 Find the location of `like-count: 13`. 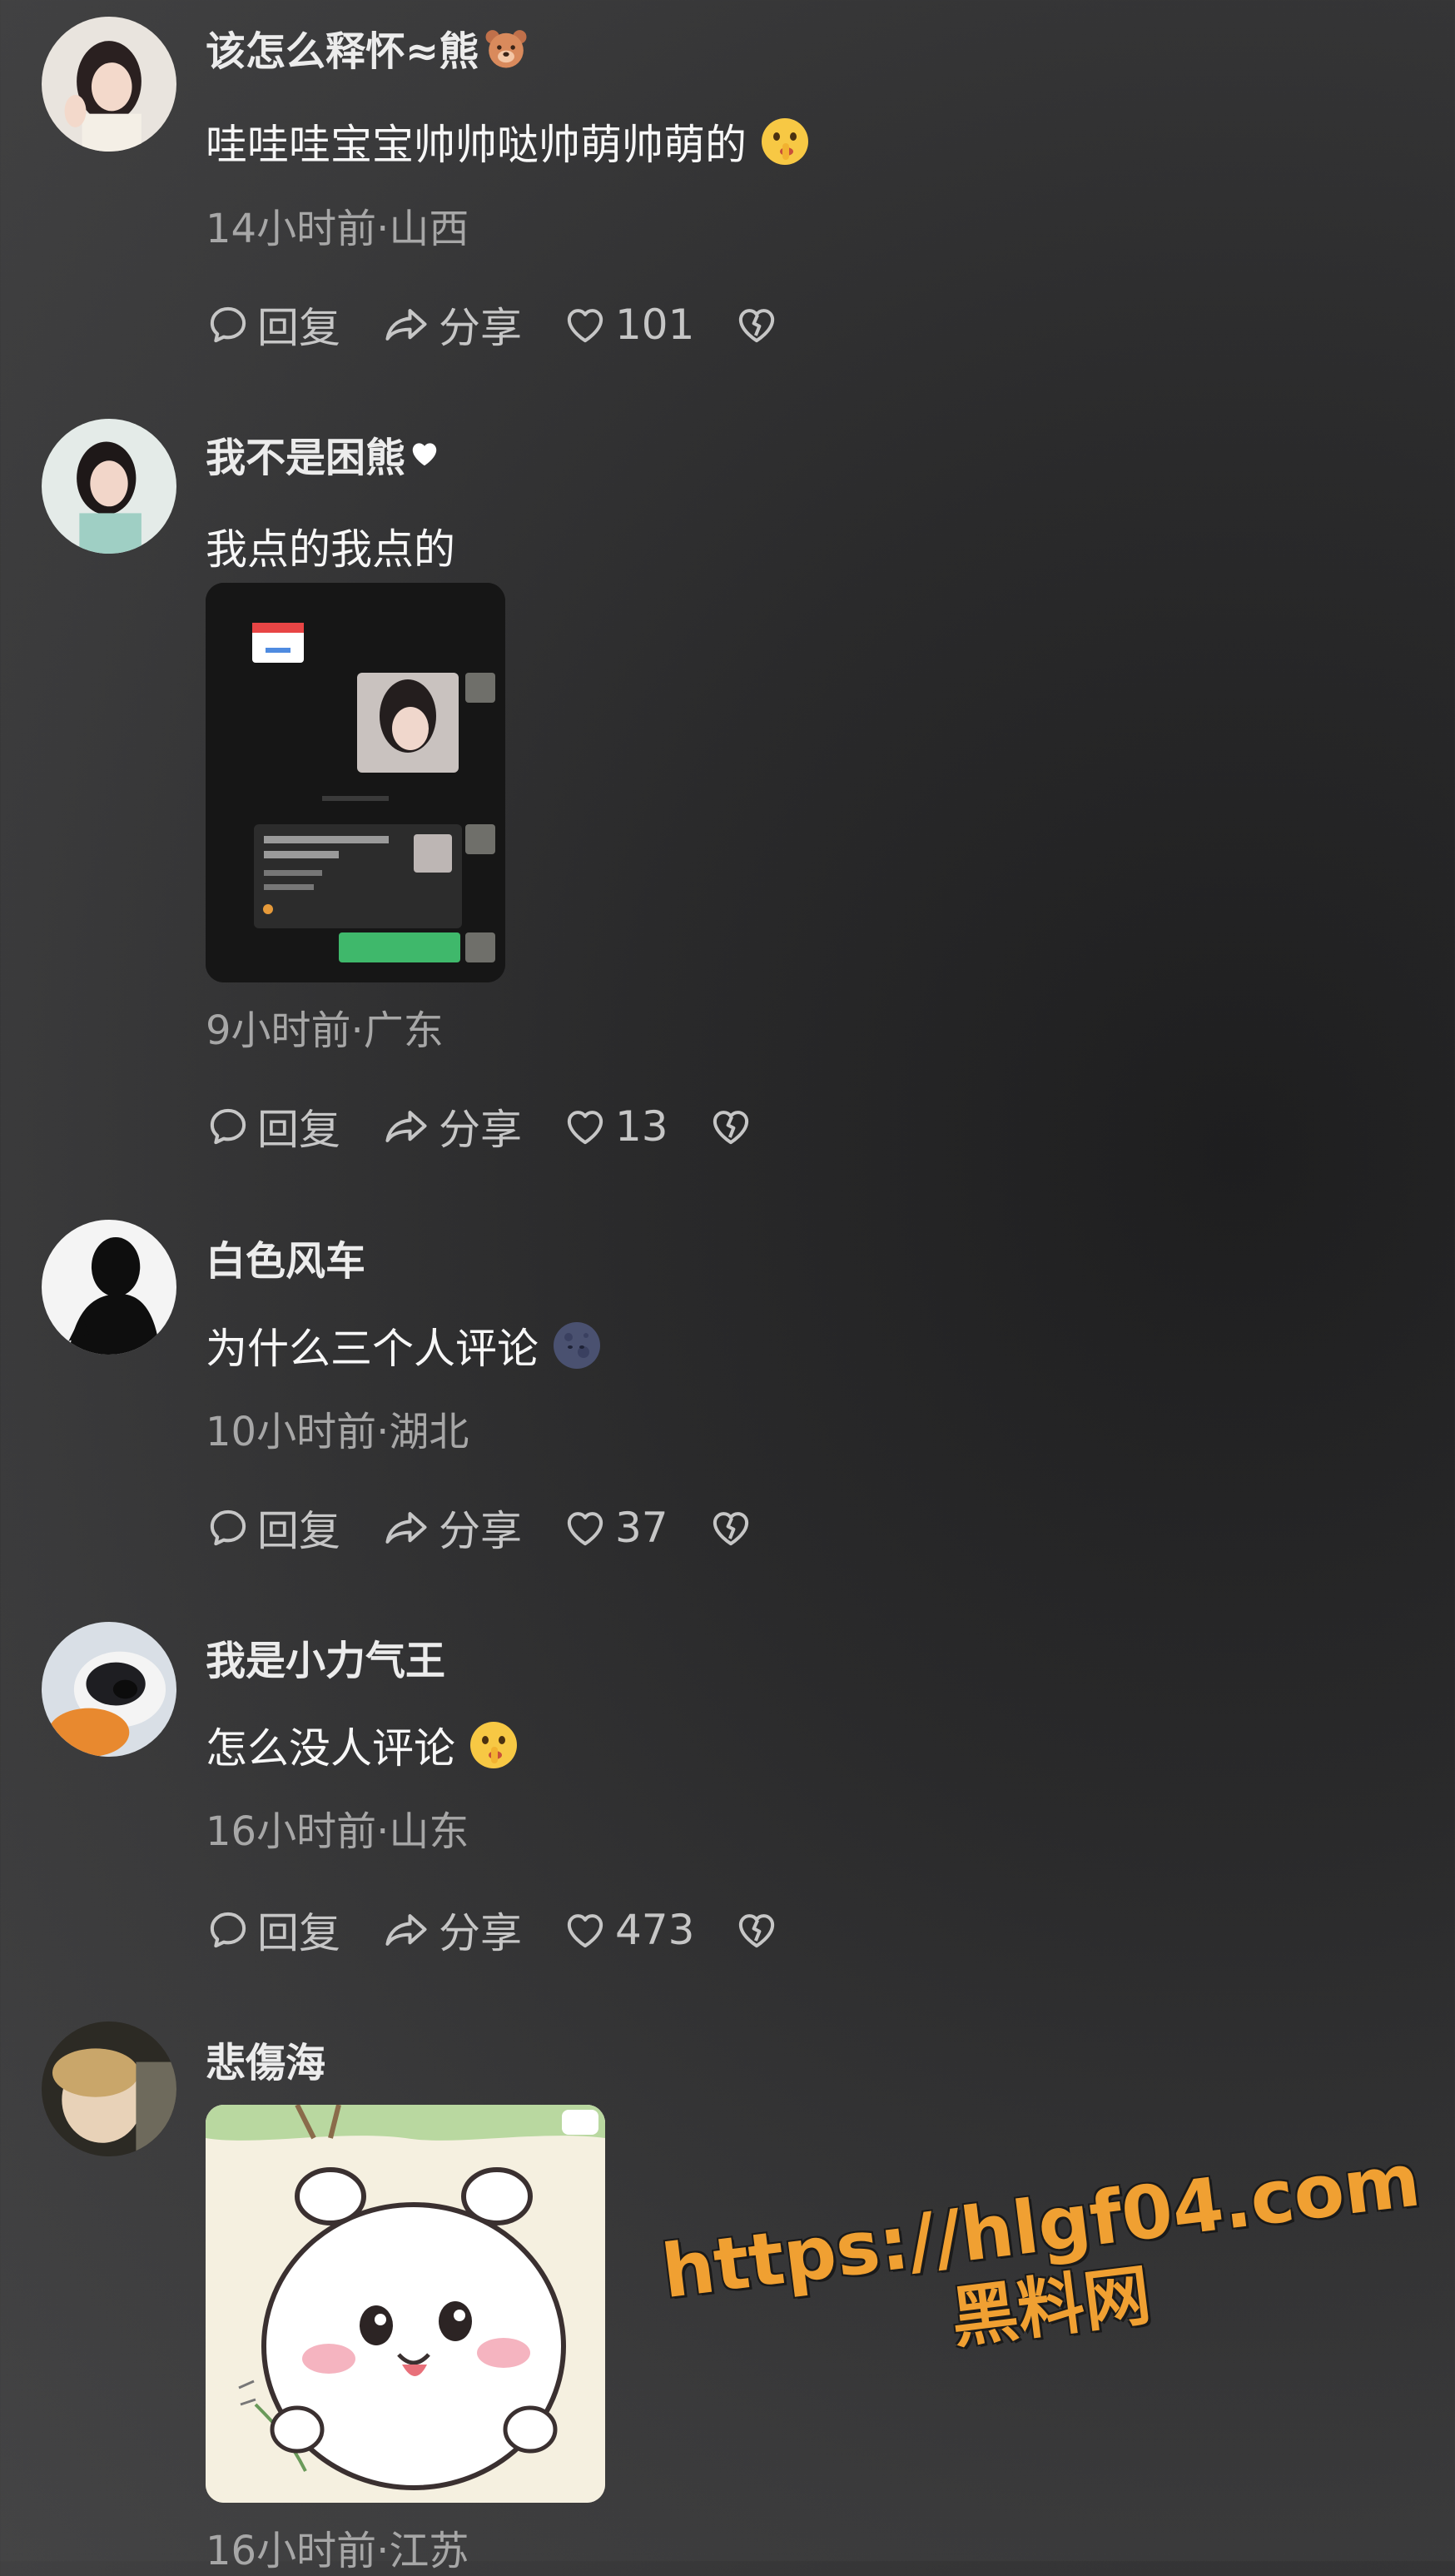

like-count: 13 is located at coordinates (641, 1126).